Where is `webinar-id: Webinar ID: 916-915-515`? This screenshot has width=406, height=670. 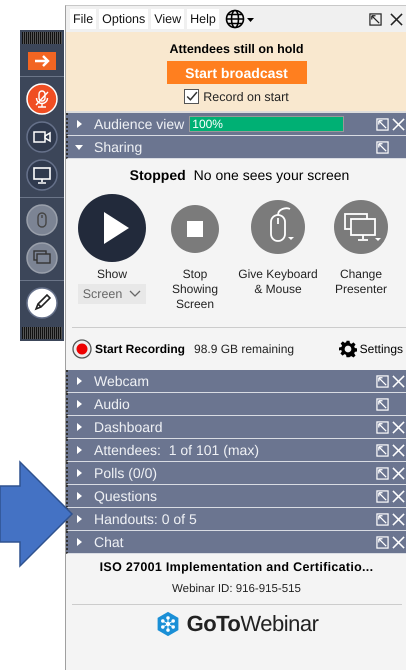 webinar-id: Webinar ID: 916-915-515 is located at coordinates (236, 589).